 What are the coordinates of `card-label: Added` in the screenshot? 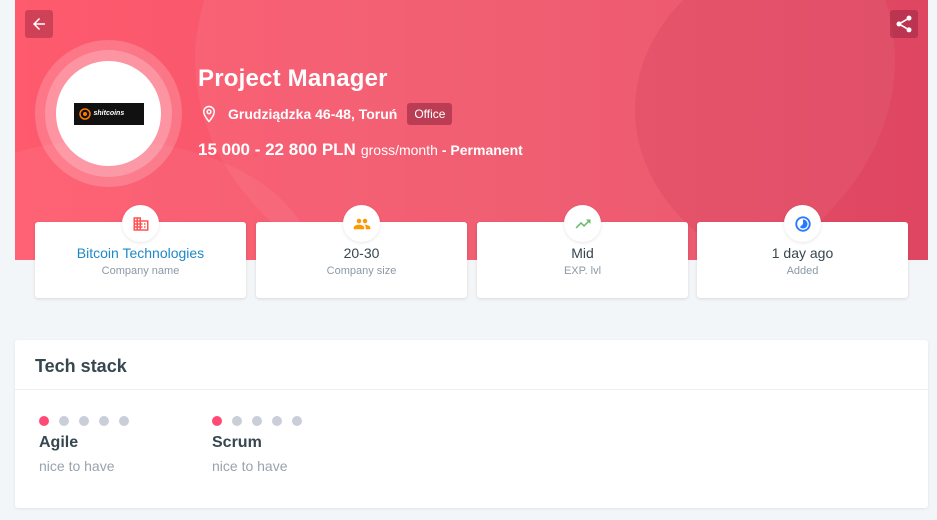 It's located at (802, 271).